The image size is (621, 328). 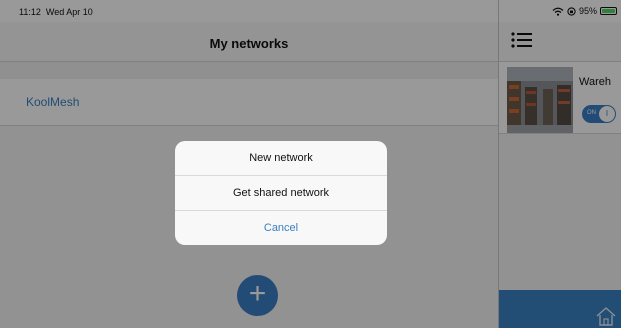 I want to click on get-shared-network-button: Get shared network, so click(x=281, y=193).